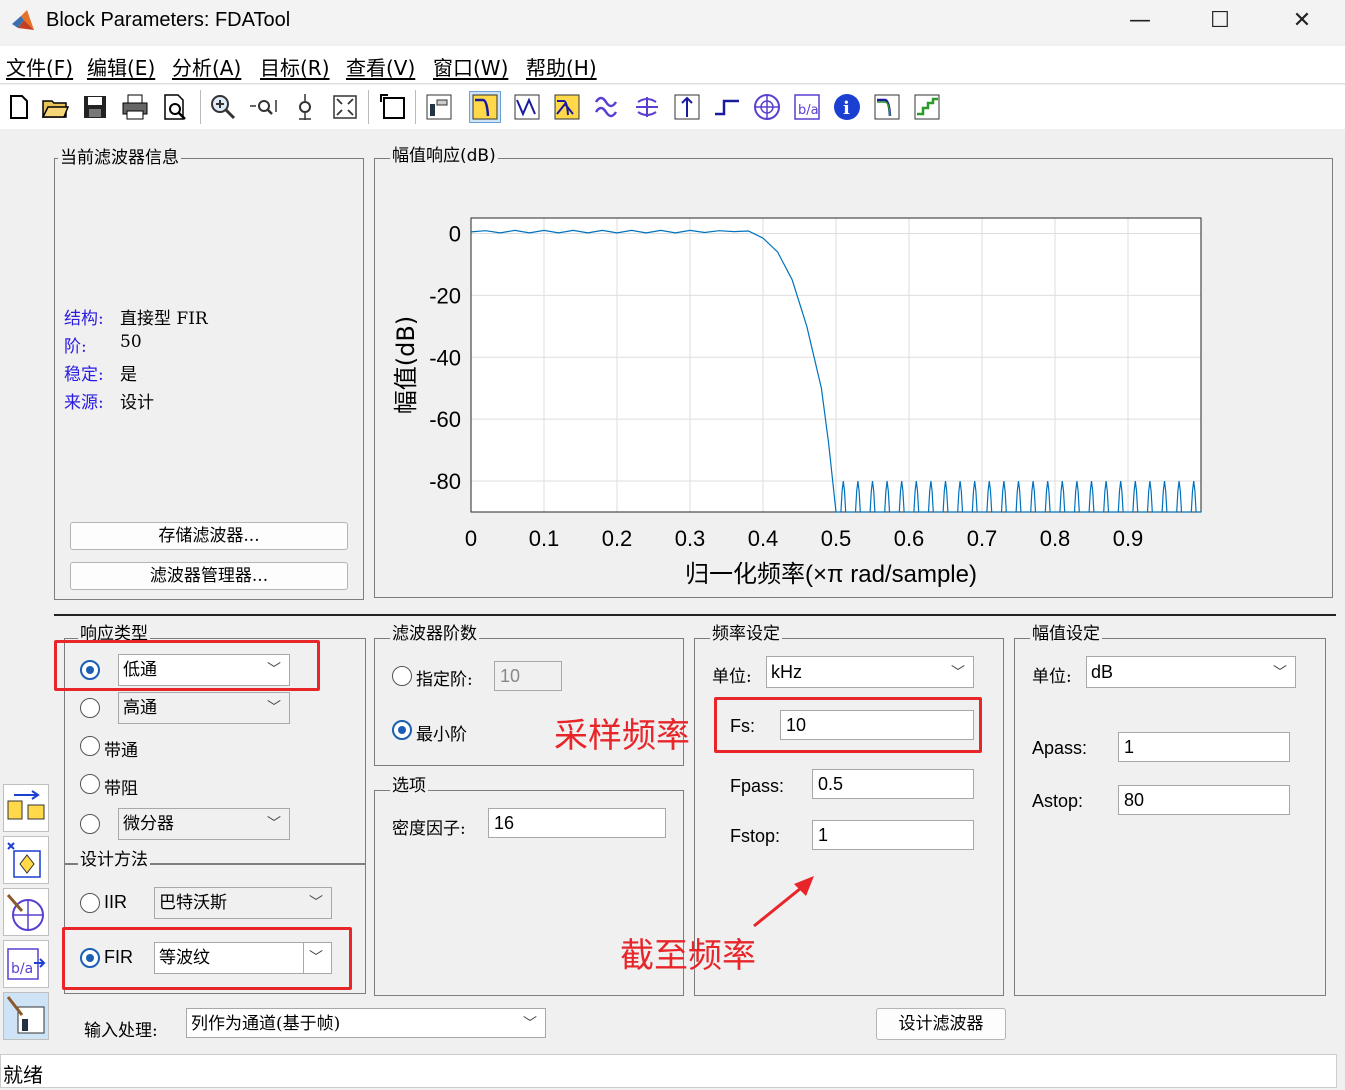 Image resolution: width=1345 pixels, height=1090 pixels. Describe the element at coordinates (732, 677) in the screenshot. I see `freq-unit-label: 单位:` at that location.